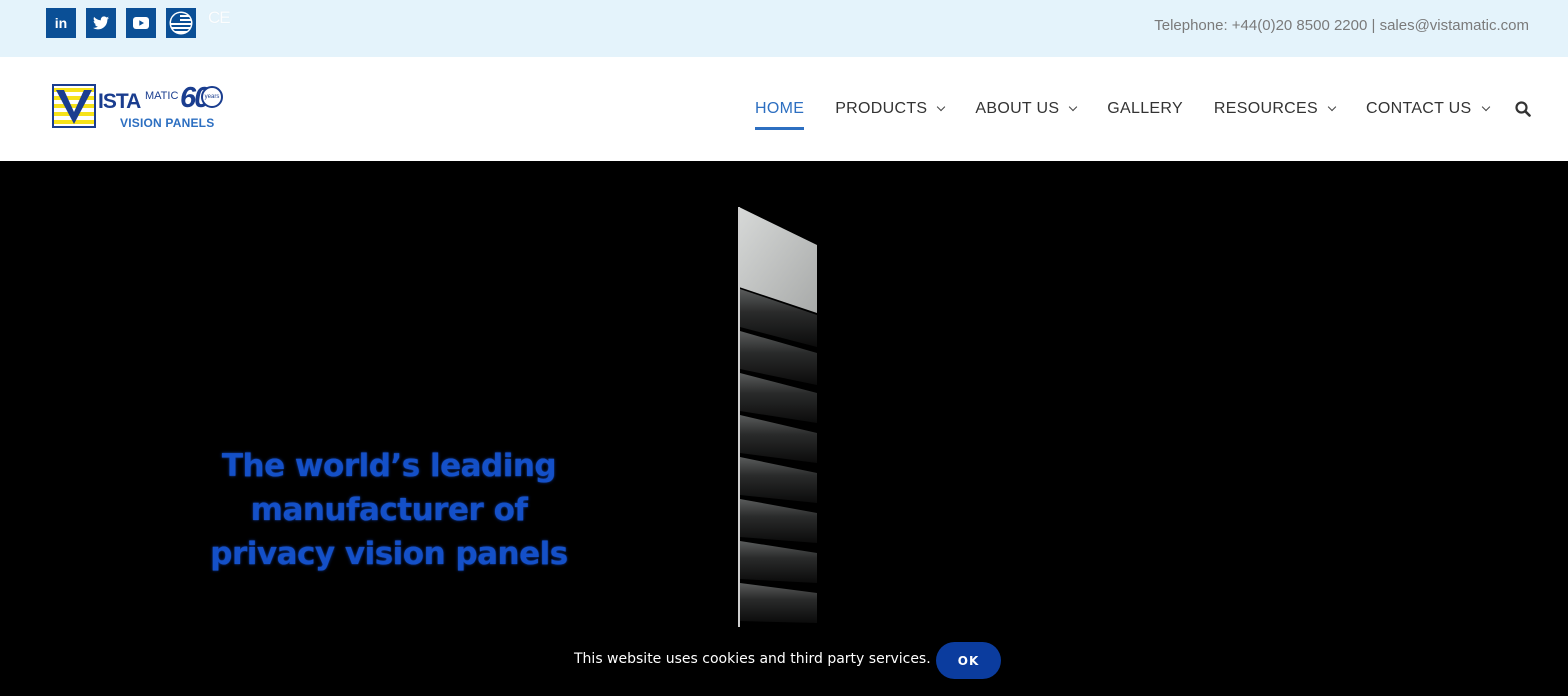  I want to click on usa-flag-icon, so click(181, 23).